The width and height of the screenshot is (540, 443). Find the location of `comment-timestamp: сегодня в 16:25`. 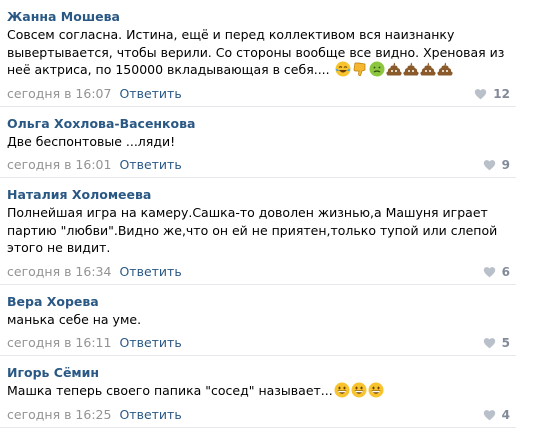

comment-timestamp: сегодня в 16:25 is located at coordinates (59, 414).